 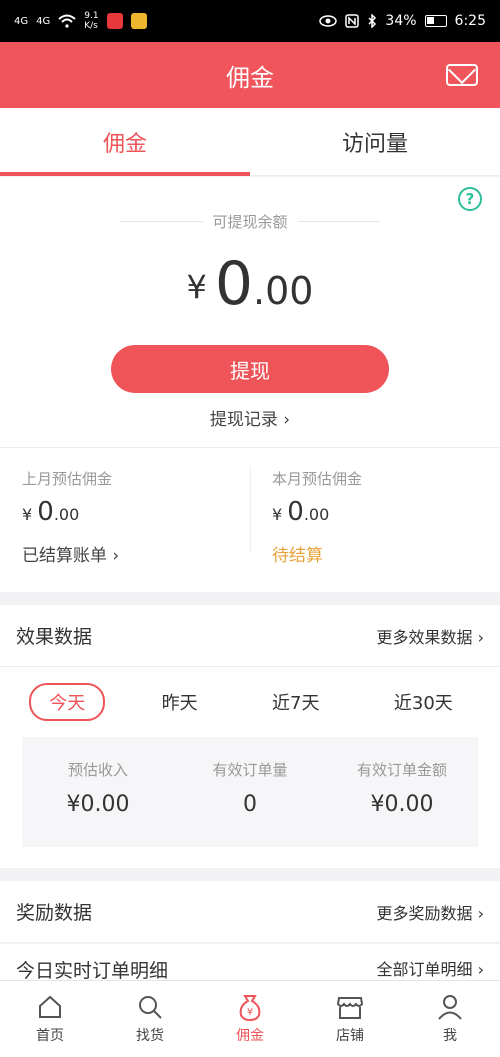 I want to click on this-month-amount: ¥ 0.00, so click(x=386, y=512).